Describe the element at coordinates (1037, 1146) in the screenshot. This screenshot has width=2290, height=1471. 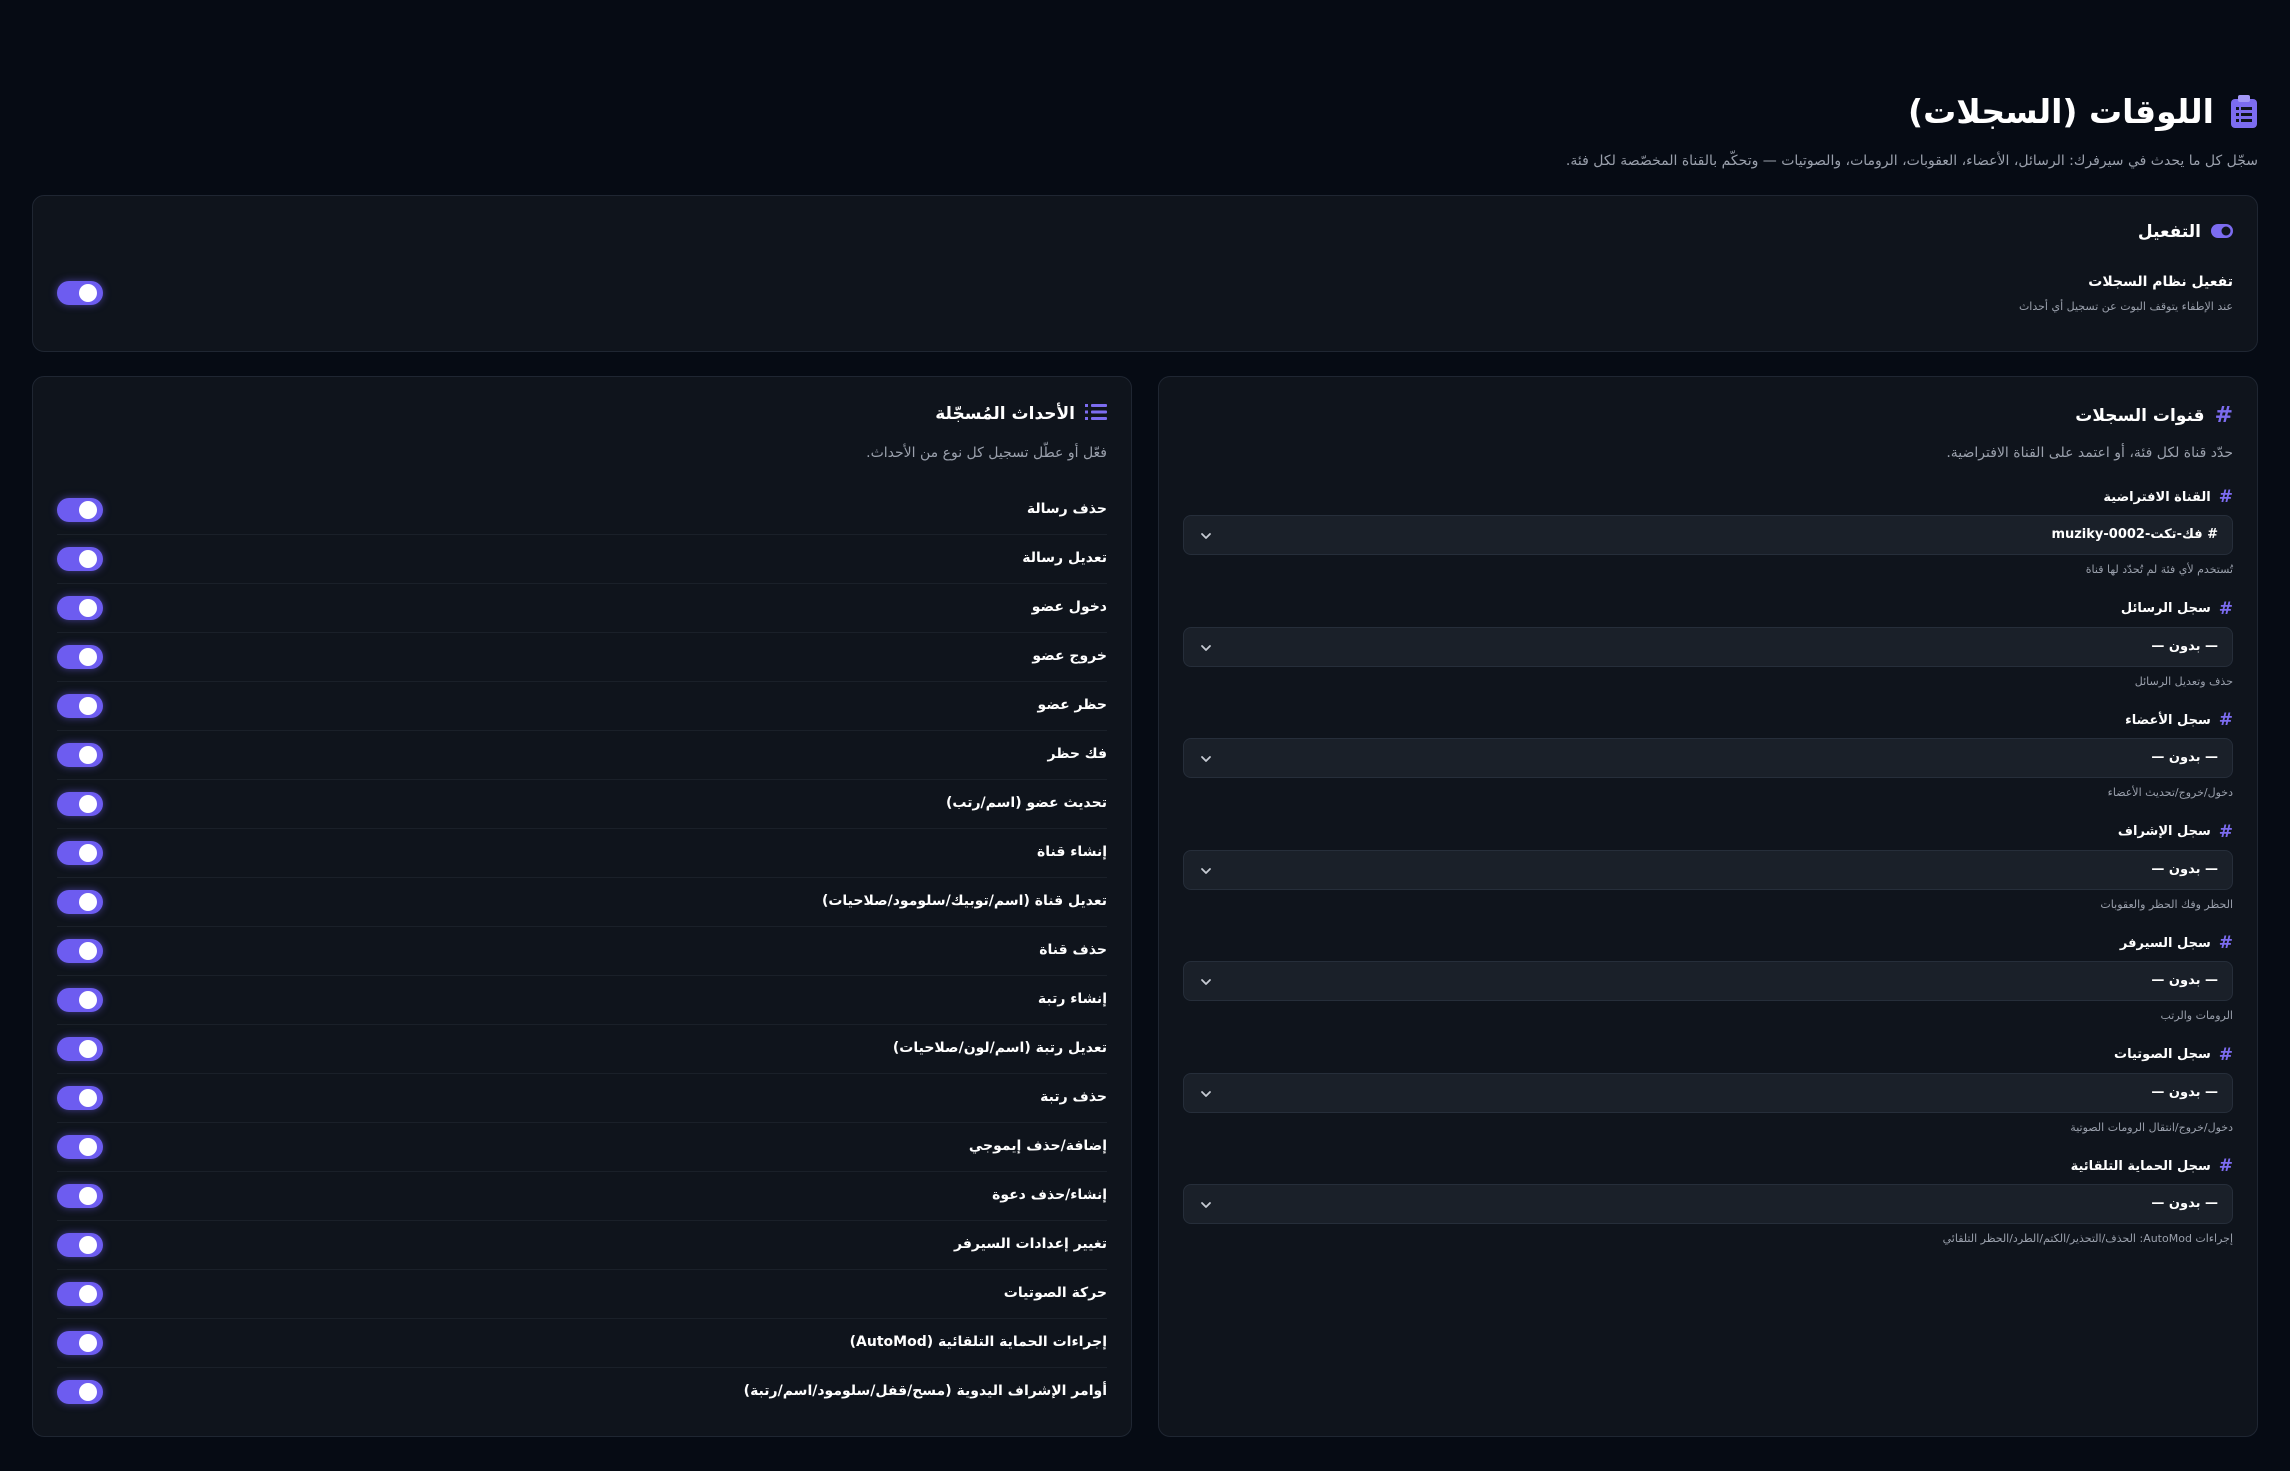
I see `event-label: إضافة/حذف إيموجي` at that location.